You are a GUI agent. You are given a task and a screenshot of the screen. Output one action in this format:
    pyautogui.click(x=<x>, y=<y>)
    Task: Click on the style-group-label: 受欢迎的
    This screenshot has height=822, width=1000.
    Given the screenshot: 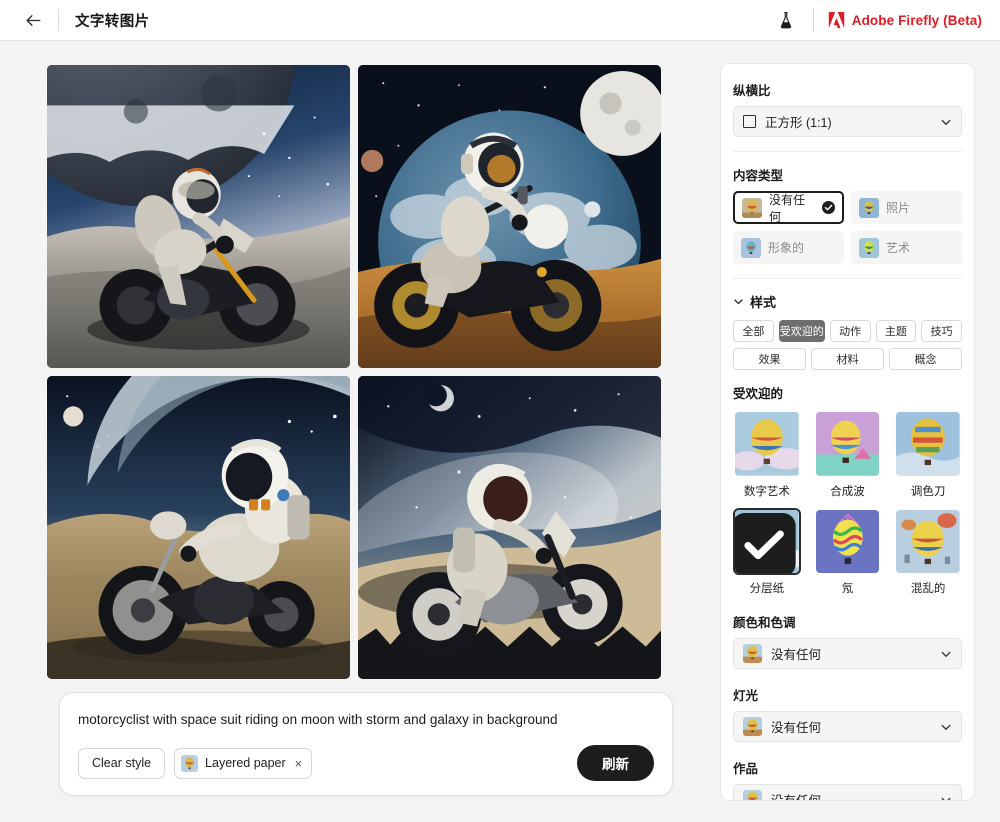 What is the action you would take?
    pyautogui.click(x=758, y=394)
    